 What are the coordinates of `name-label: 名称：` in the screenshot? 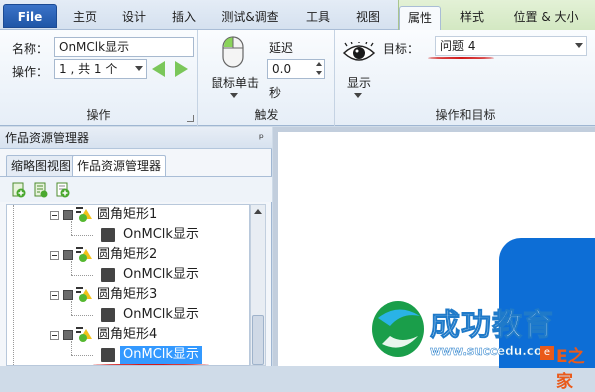 It's located at (30, 49).